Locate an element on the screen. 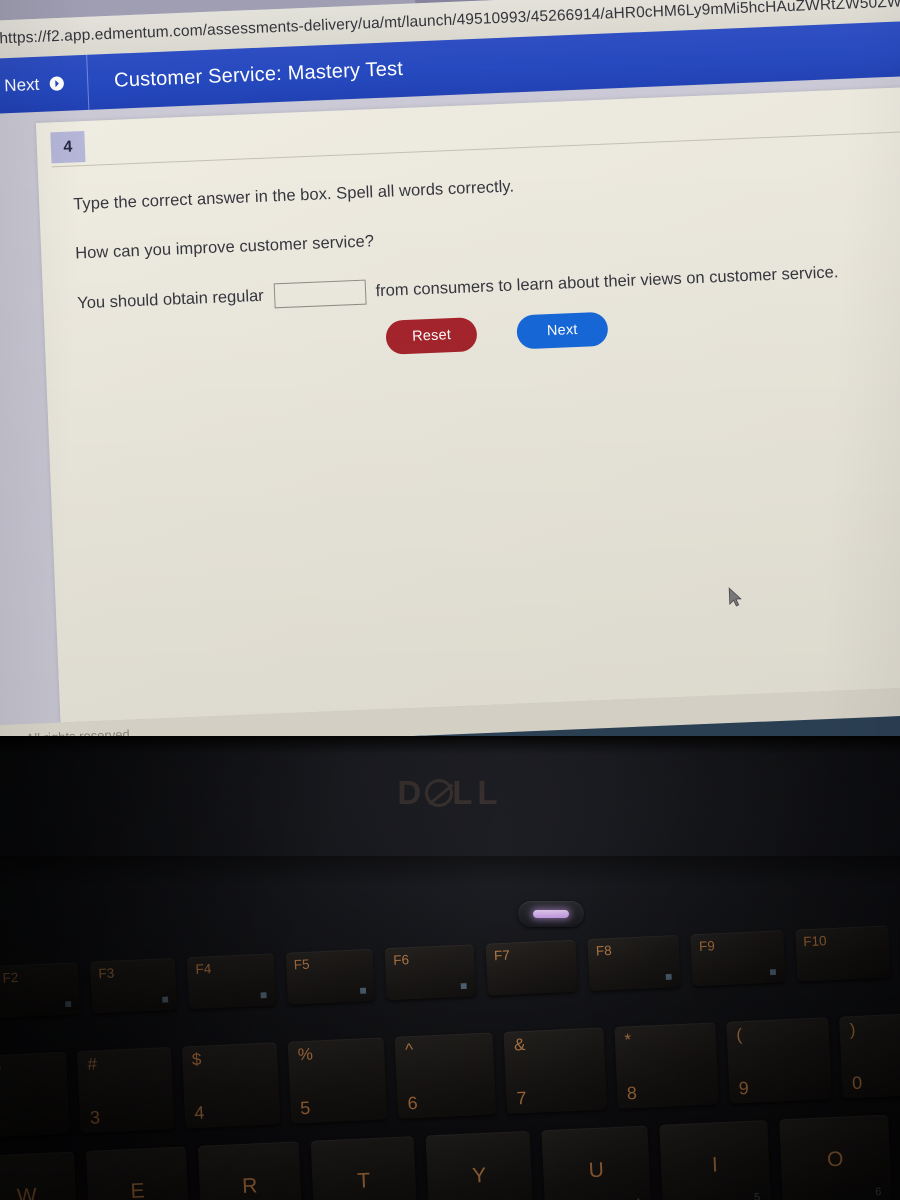  key-shift-symbol: # is located at coordinates (92, 1064).